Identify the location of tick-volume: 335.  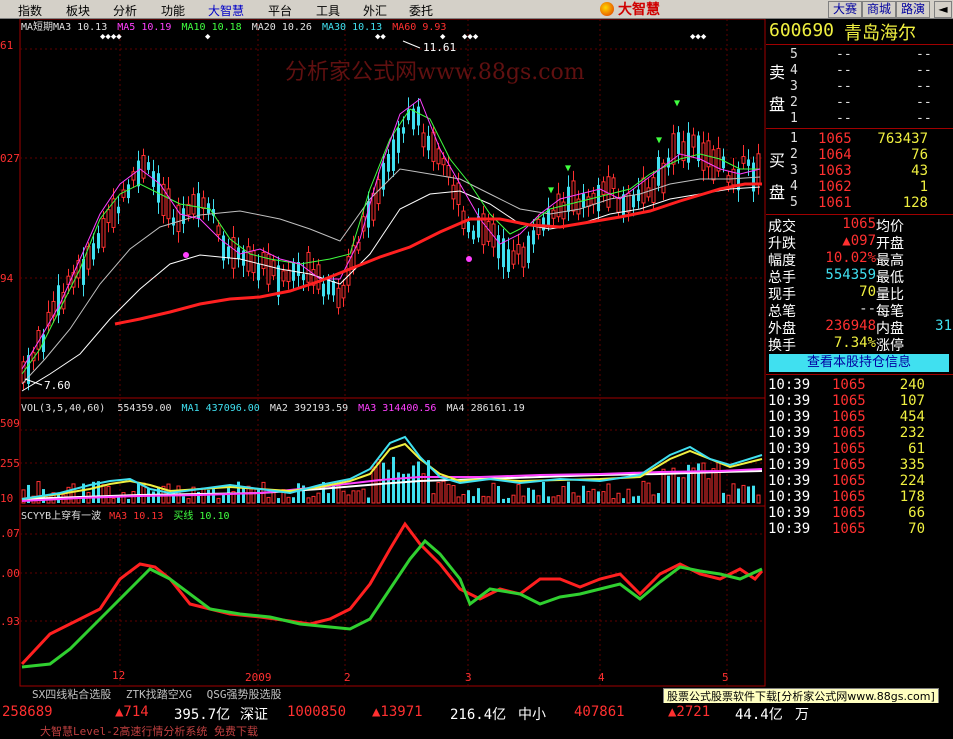
(912, 465).